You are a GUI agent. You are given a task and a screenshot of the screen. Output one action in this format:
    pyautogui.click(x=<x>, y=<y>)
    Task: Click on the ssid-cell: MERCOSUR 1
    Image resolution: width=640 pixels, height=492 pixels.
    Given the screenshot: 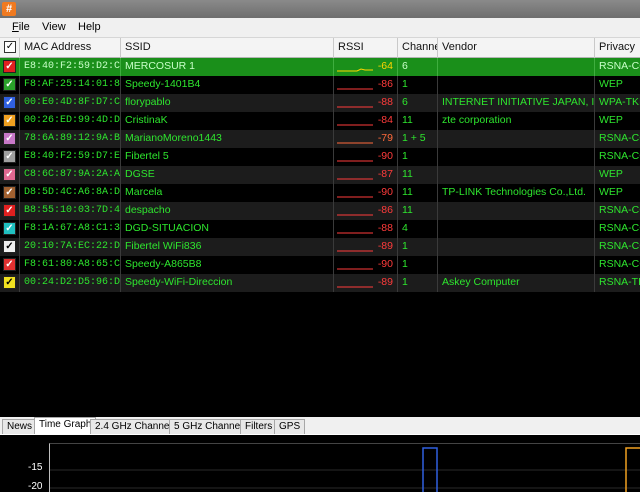 What is the action you would take?
    pyautogui.click(x=227, y=67)
    